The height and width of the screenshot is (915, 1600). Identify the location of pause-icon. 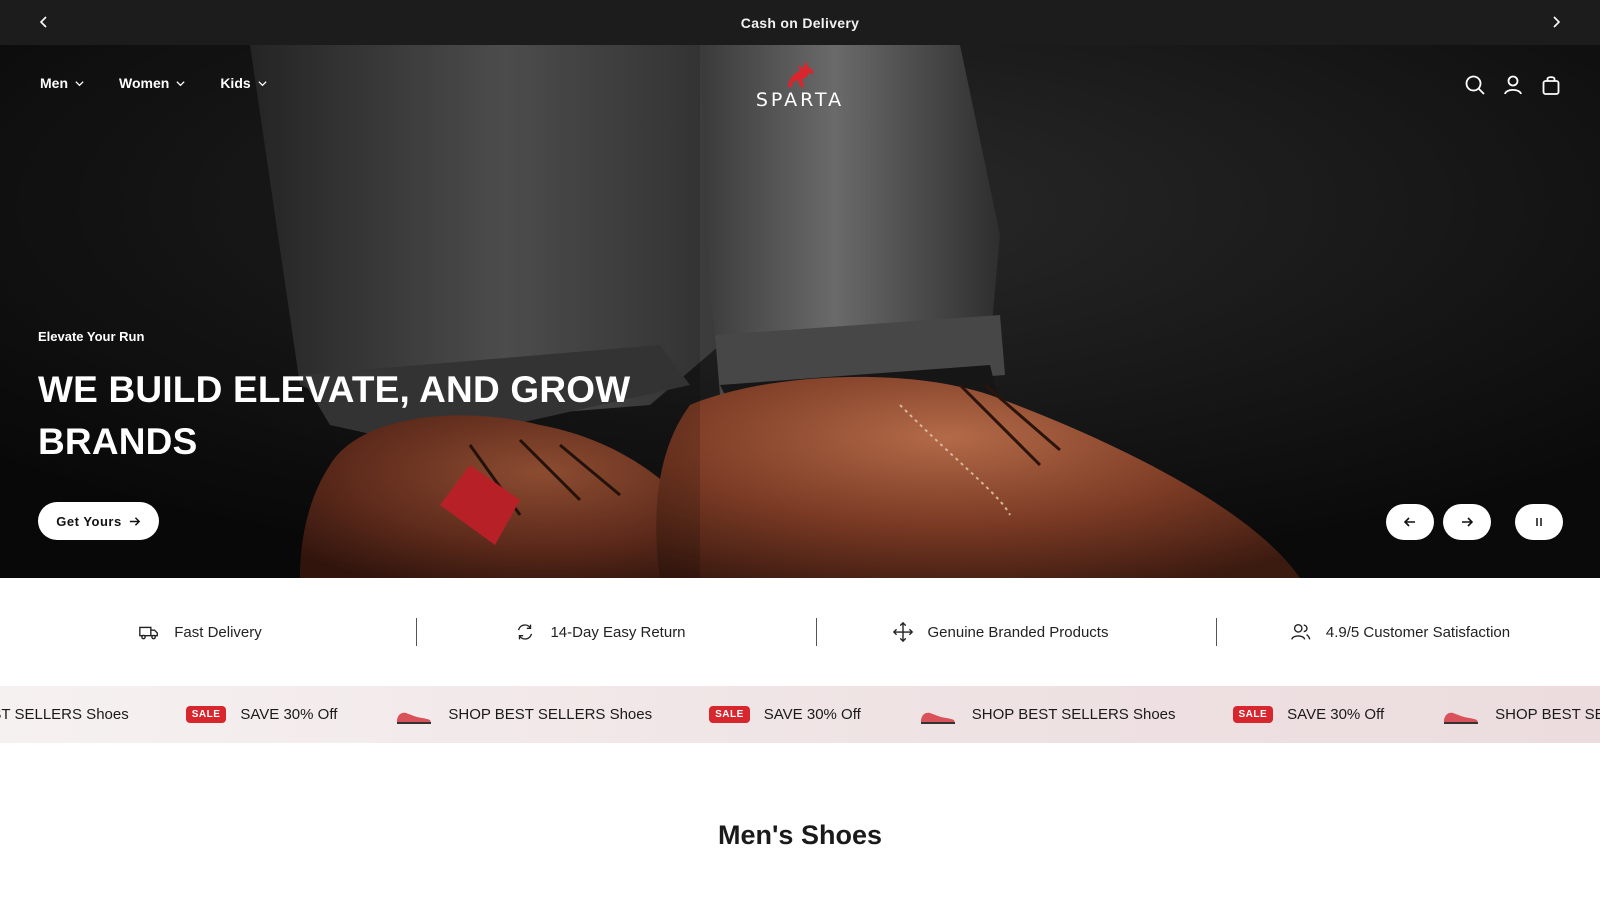
(1539, 522).